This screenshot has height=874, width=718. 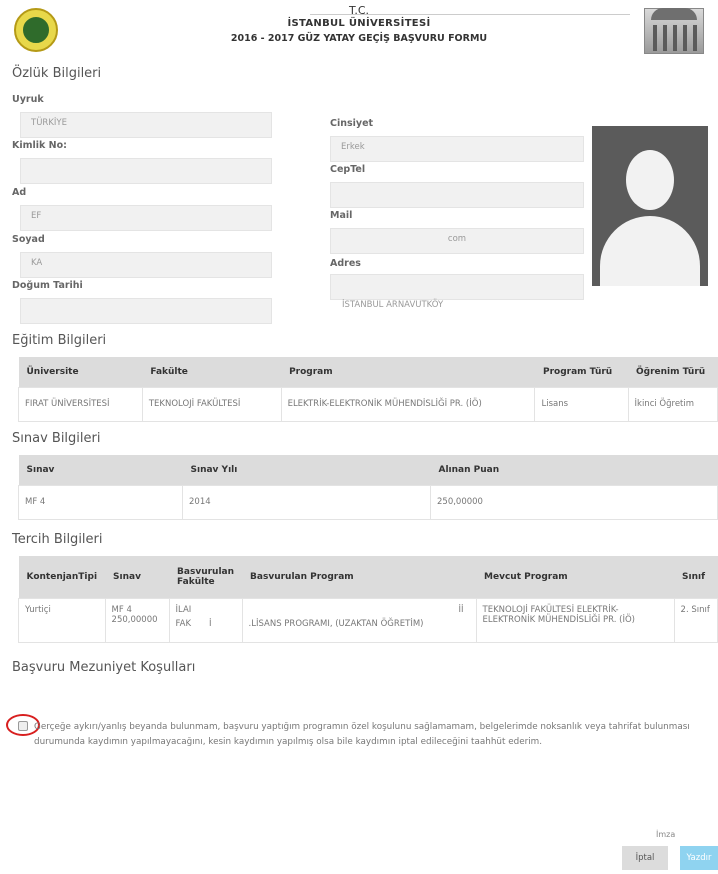 What do you see at coordinates (306, 470) in the screenshot?
I see `col-sinav-yili: Sınav Yılı` at bounding box center [306, 470].